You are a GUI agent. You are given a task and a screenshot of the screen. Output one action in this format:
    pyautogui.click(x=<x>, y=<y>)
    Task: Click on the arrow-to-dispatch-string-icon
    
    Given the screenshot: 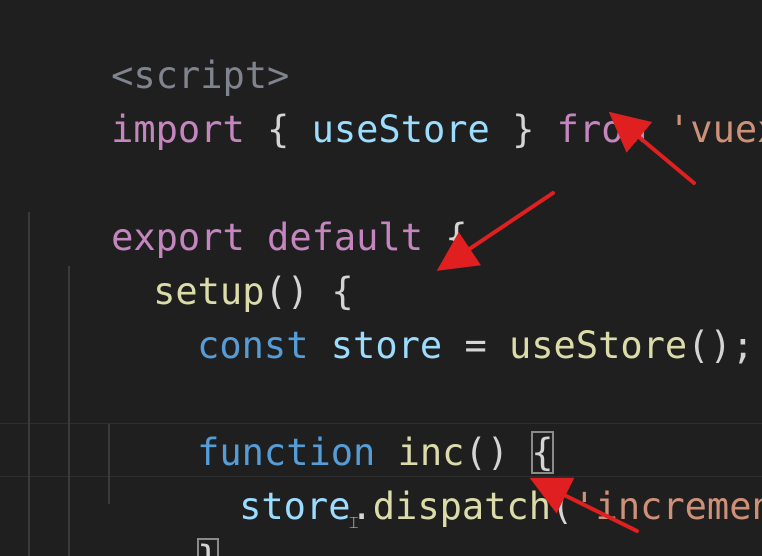 What is the action you would take?
    pyautogui.click(x=584, y=505)
    